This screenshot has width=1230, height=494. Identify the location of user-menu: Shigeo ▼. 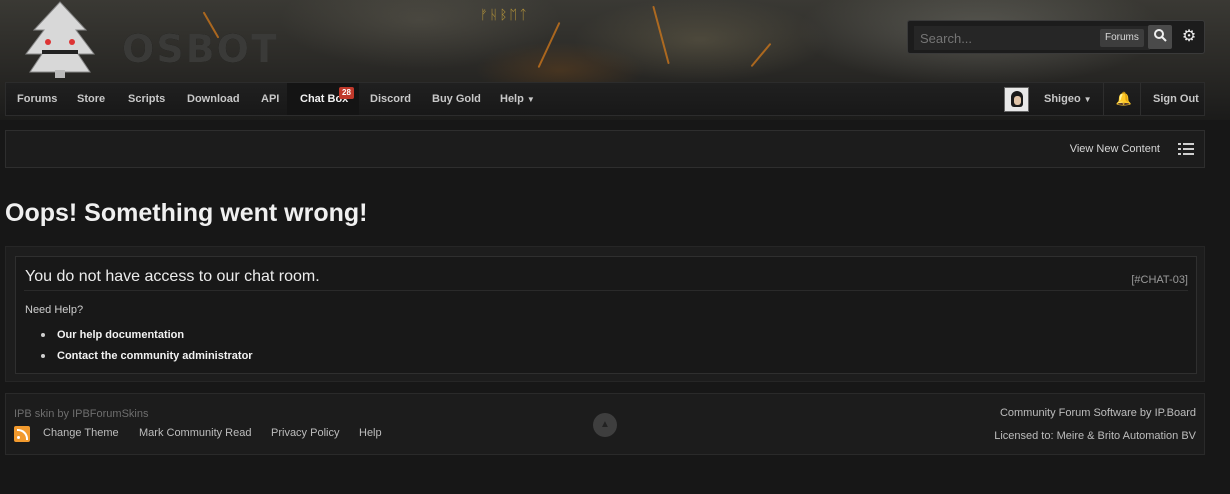
(1068, 99).